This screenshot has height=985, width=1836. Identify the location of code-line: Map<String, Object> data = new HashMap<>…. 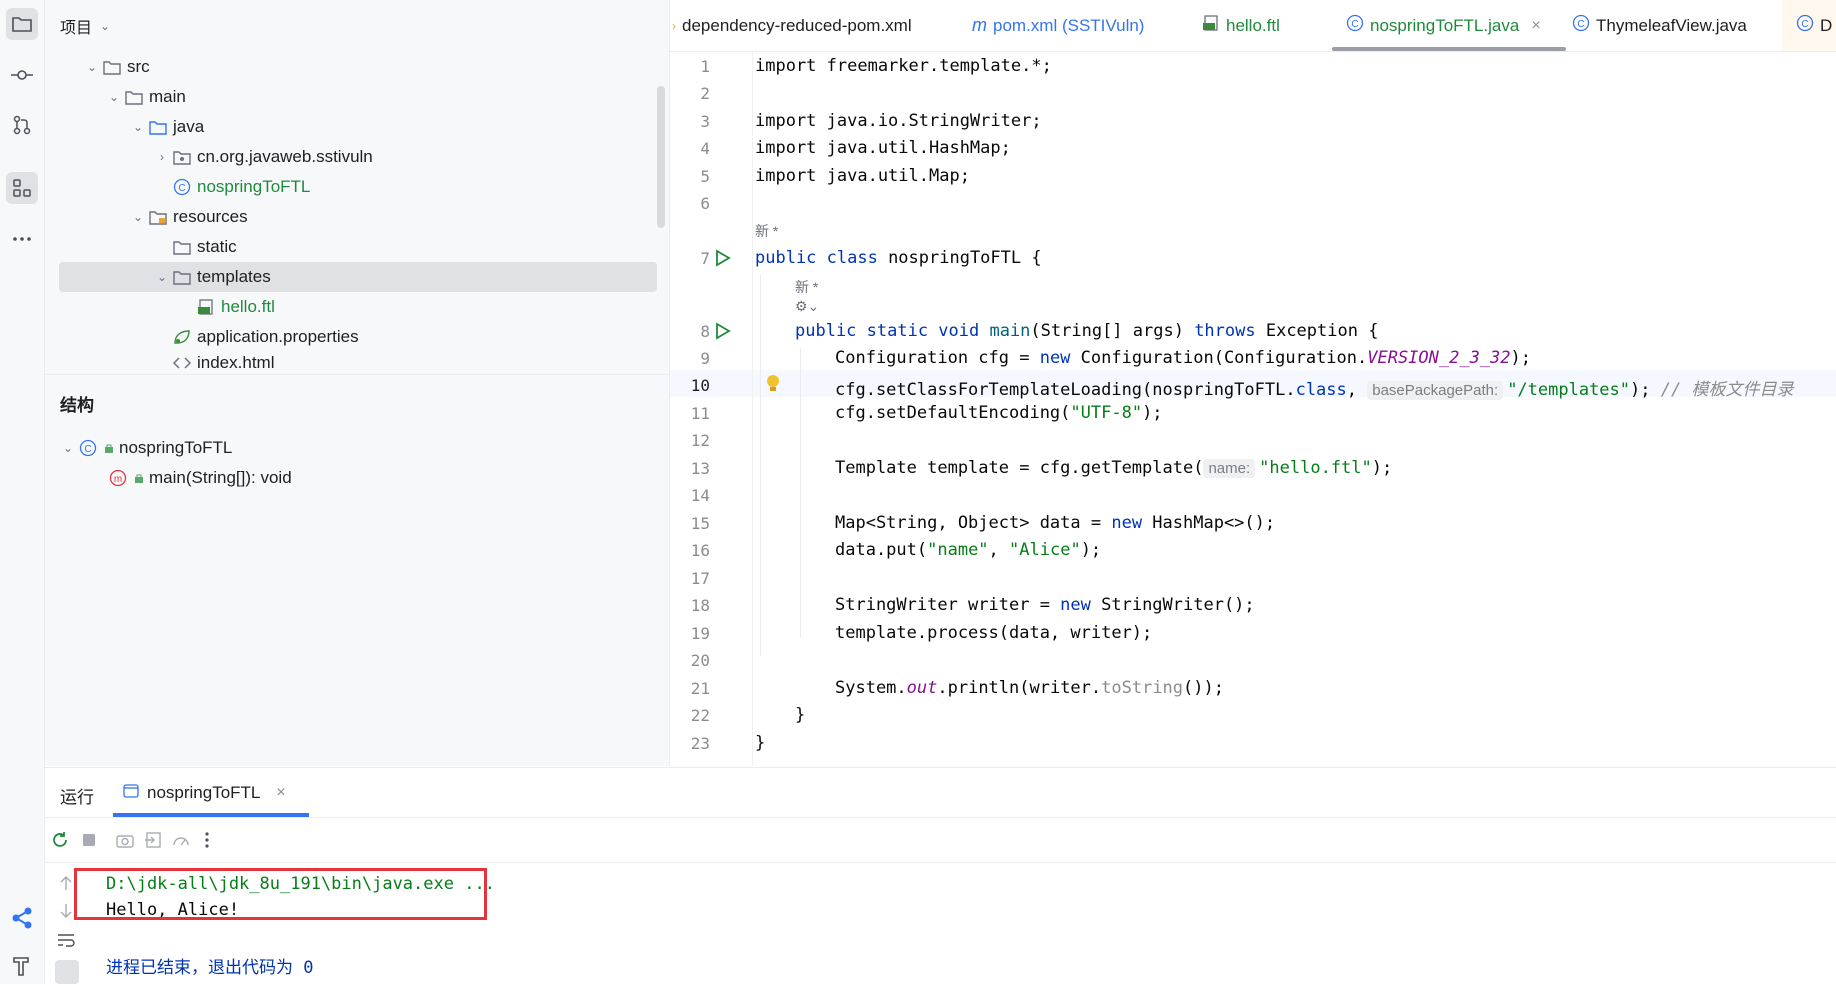
(1055, 523).